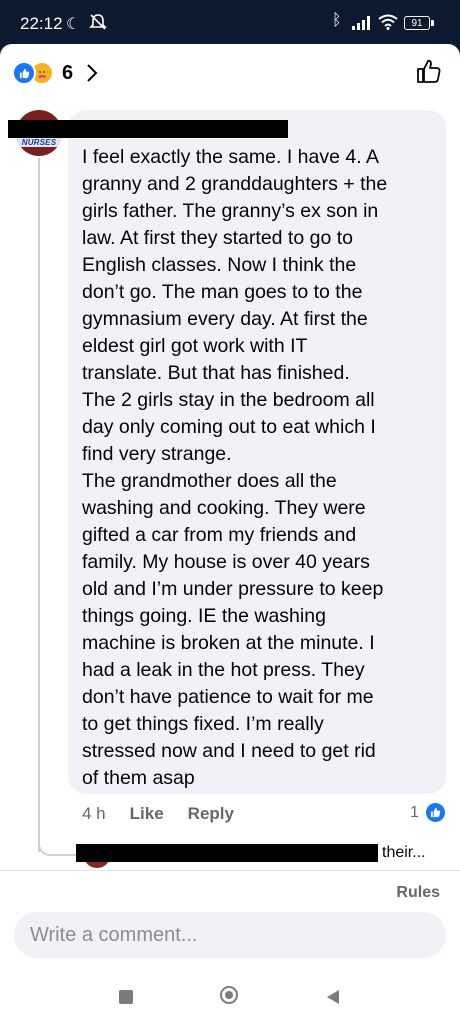  Describe the element at coordinates (73, 24) in the screenshot. I see `do-not-disturb-icon: ☾` at that location.